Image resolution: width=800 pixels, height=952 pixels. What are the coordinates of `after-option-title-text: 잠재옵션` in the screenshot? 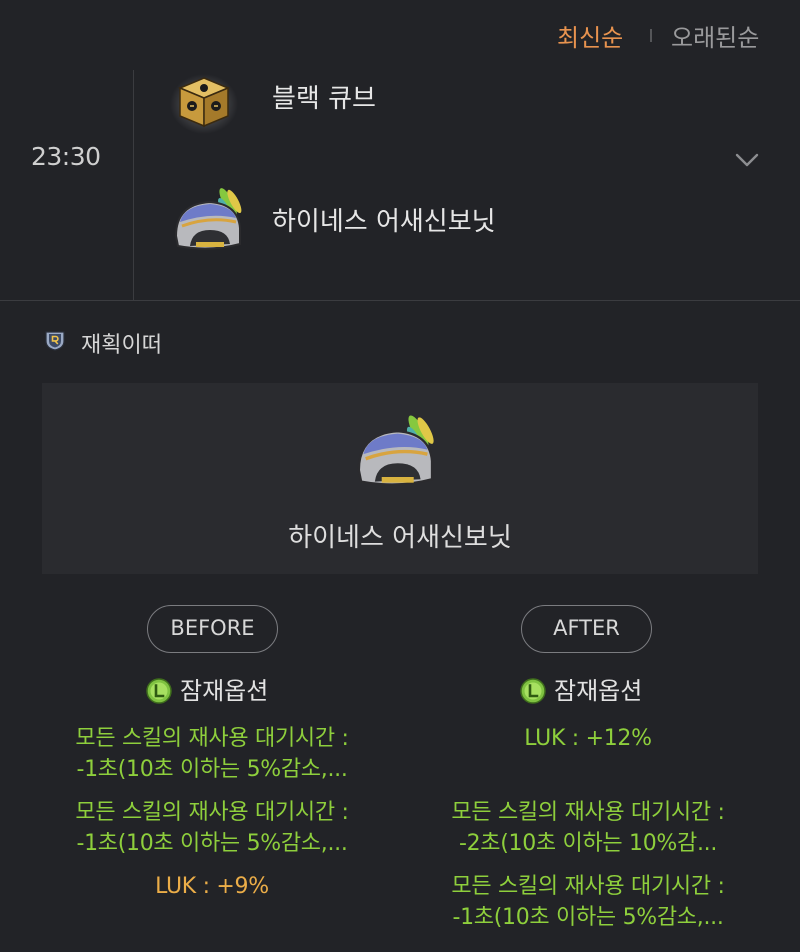 It's located at (598, 691).